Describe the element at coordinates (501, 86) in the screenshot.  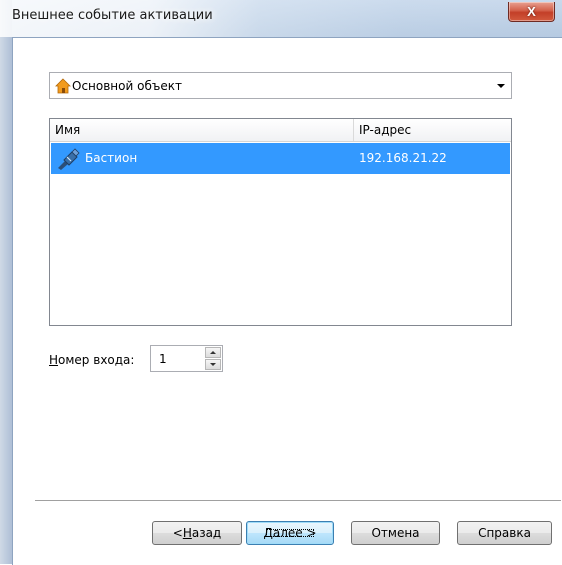
I see `chevron-down-icon` at that location.